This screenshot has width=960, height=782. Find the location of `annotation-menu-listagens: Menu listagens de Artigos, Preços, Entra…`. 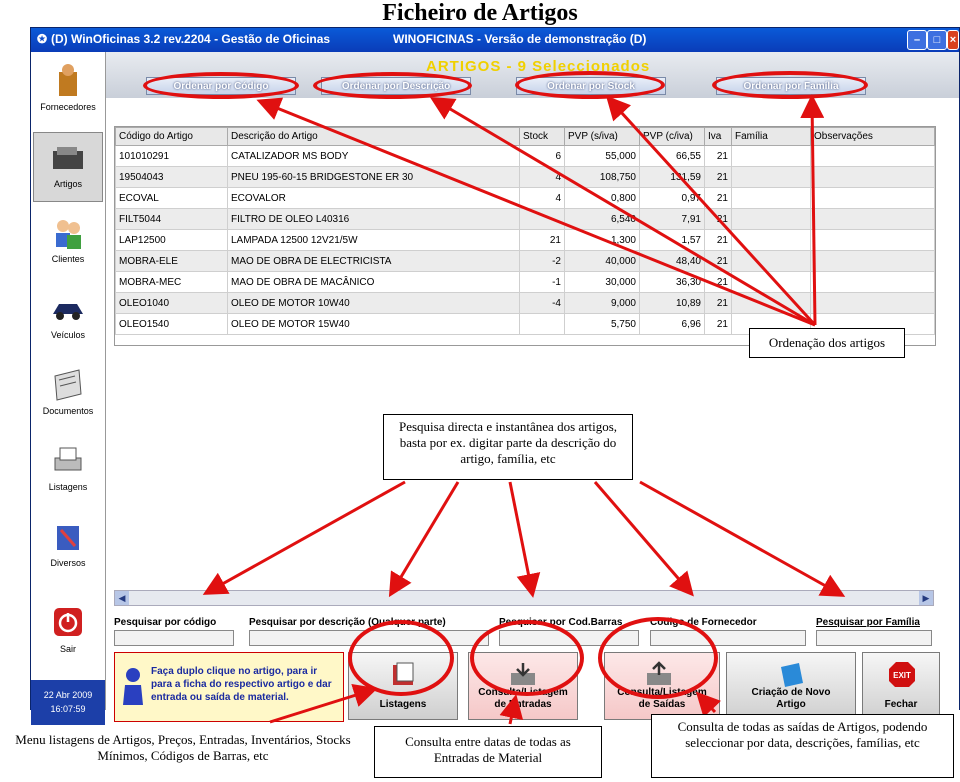

annotation-menu-listagens: Menu listagens de Artigos, Preços, Entra… is located at coordinates (183, 750).